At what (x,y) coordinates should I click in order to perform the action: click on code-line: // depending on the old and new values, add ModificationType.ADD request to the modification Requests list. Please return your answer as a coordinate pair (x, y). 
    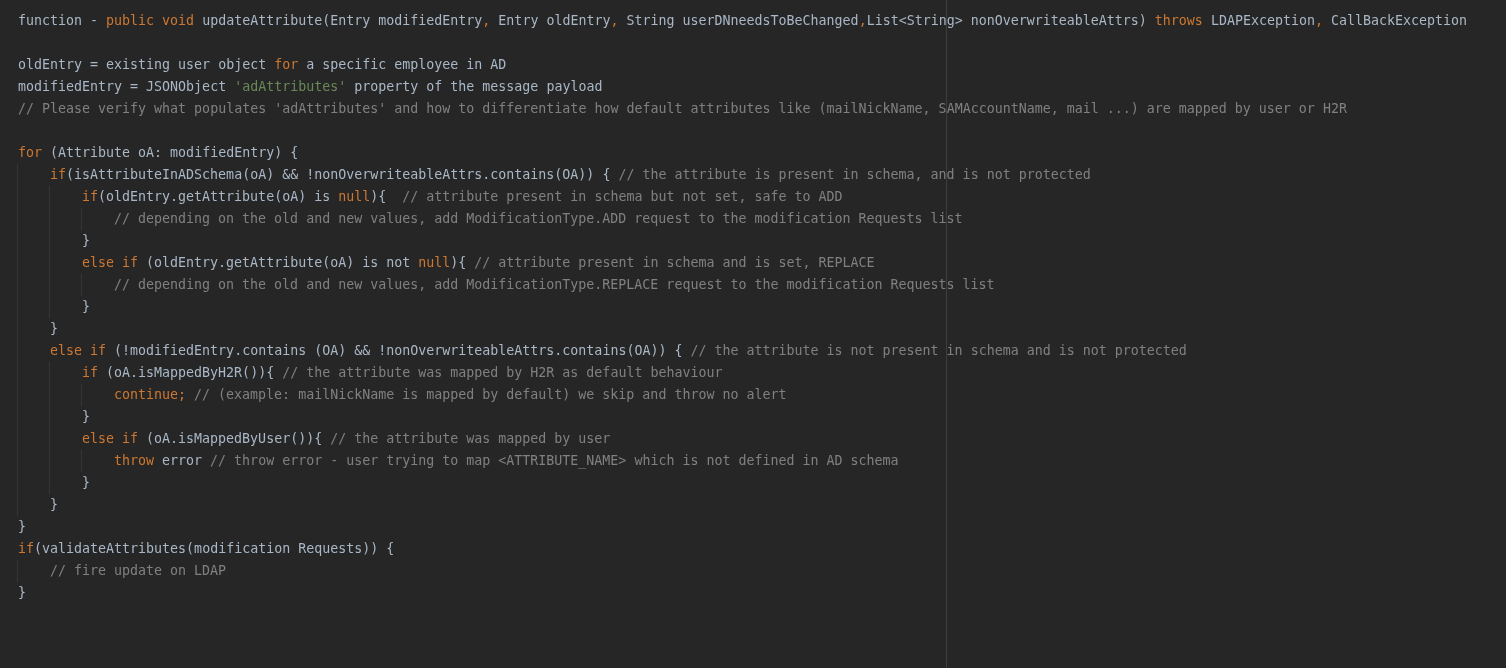
    Looking at the image, I should click on (538, 219).